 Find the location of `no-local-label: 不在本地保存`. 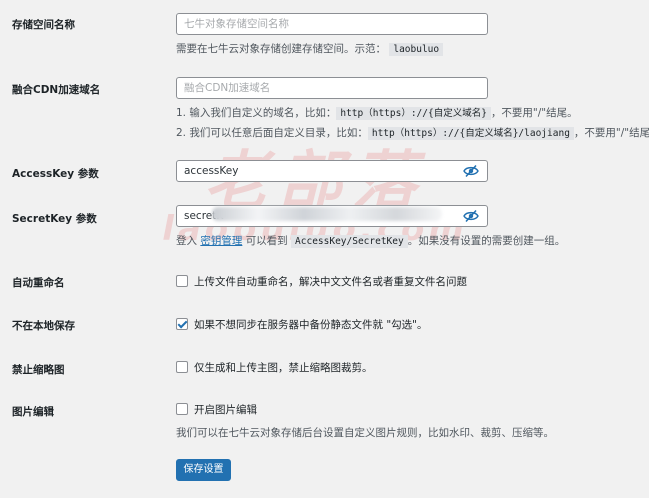

no-local-label: 不在本地保存 is located at coordinates (43, 326).